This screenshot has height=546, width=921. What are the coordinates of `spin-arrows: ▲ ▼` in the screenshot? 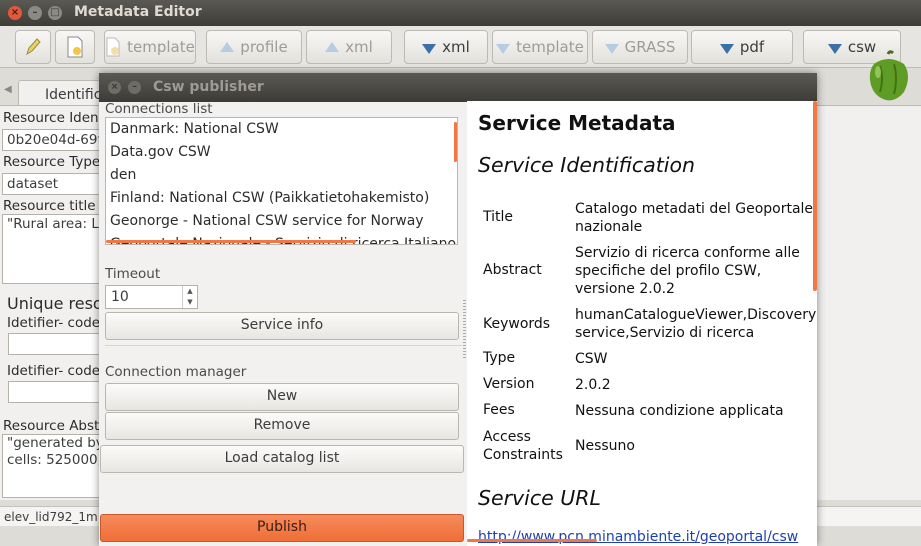 It's located at (189, 297).